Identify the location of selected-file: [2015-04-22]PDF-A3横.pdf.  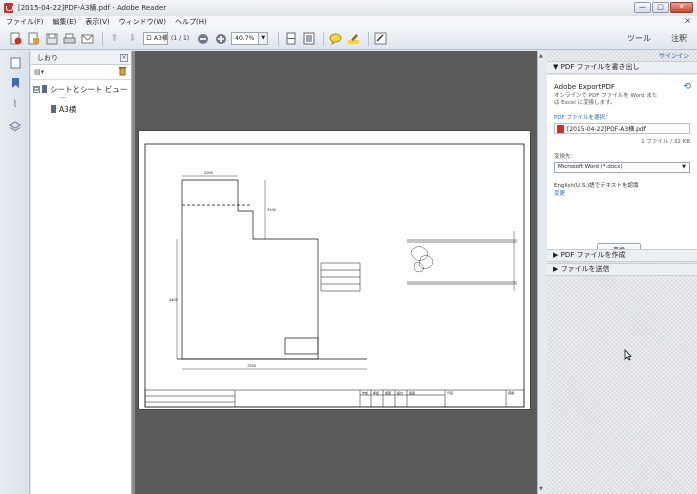
(622, 128).